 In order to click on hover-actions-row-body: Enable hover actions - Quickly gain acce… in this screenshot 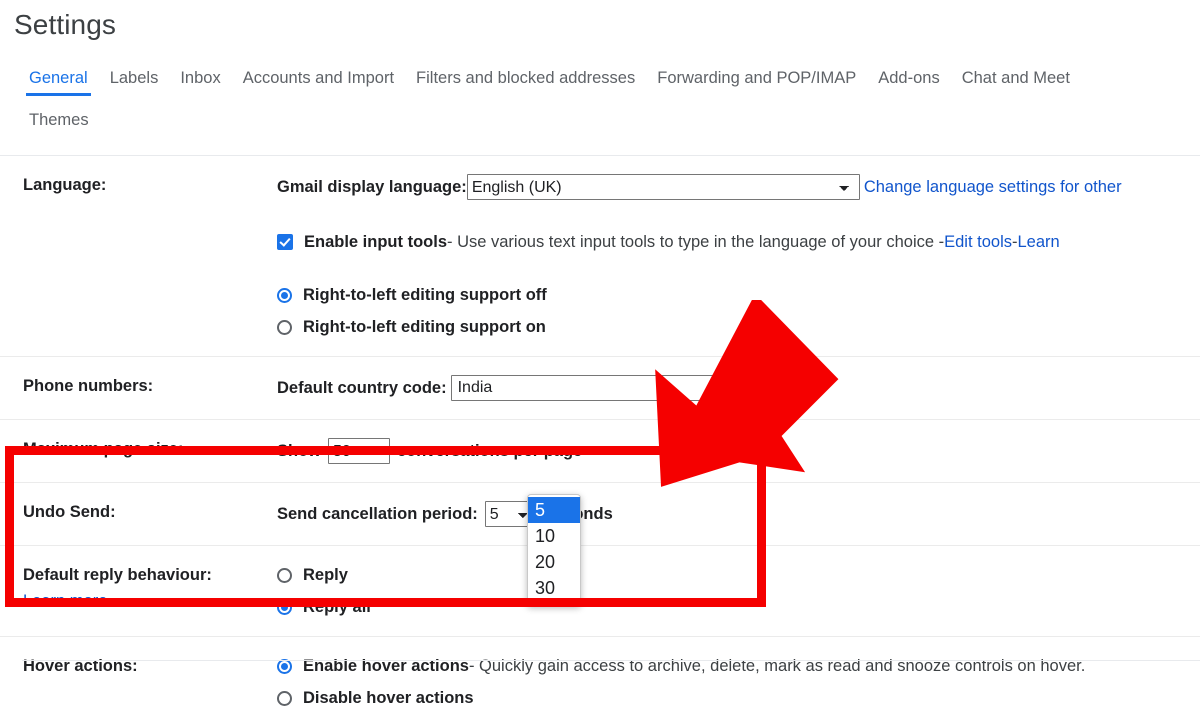, I will do `click(738, 682)`.